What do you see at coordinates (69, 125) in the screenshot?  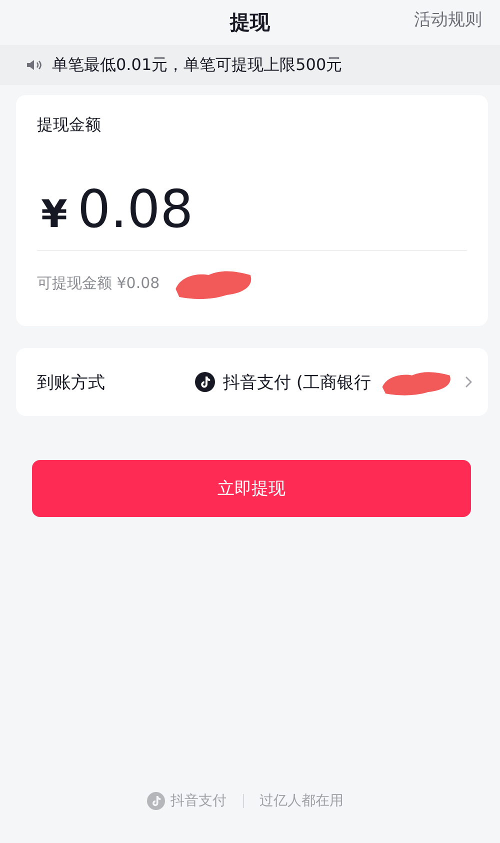 I see `amount-label: 提现金额` at bounding box center [69, 125].